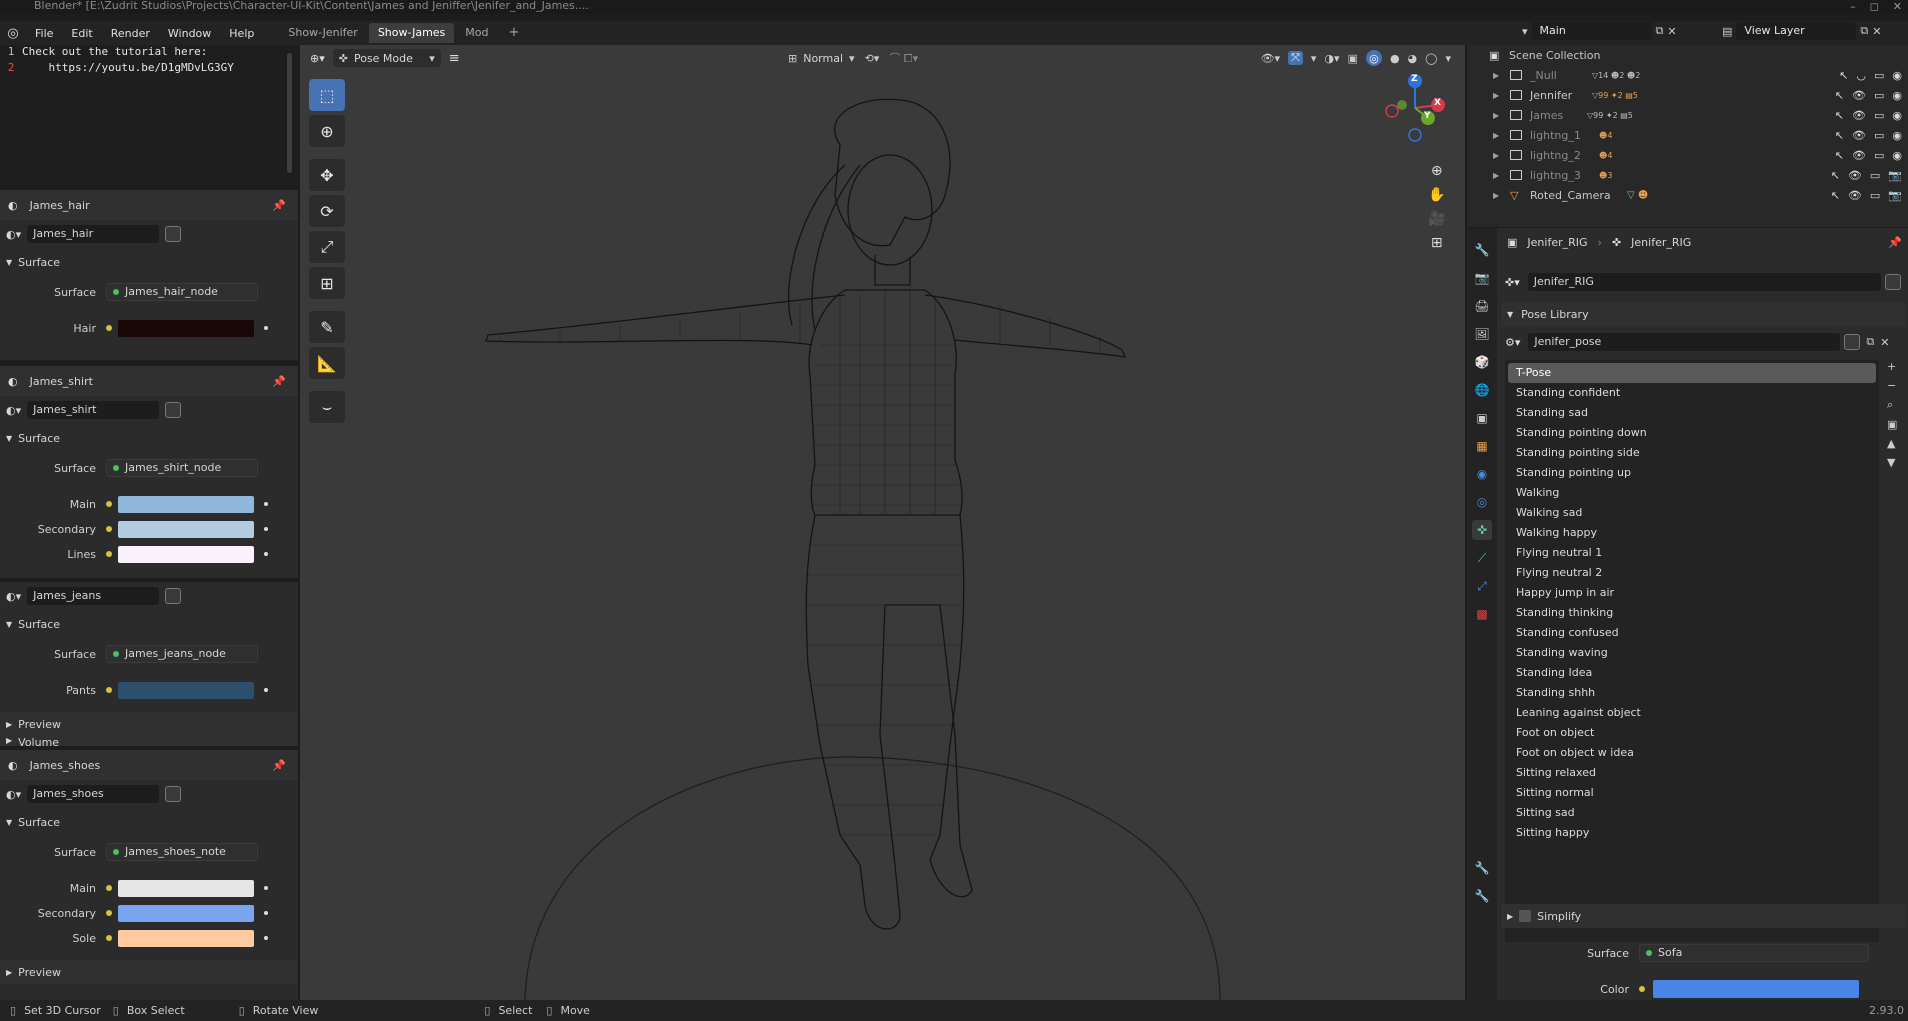 This screenshot has height=1021, width=1908. I want to click on material-selector: ◐▾ James_hair, so click(149, 234).